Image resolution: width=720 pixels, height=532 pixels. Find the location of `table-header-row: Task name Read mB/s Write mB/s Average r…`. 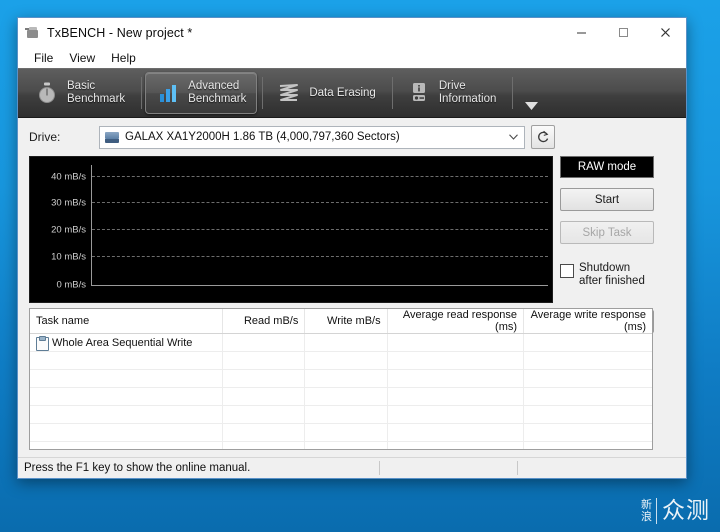

table-header-row: Task name Read mB/s Write mB/s Average r… is located at coordinates (341, 321).